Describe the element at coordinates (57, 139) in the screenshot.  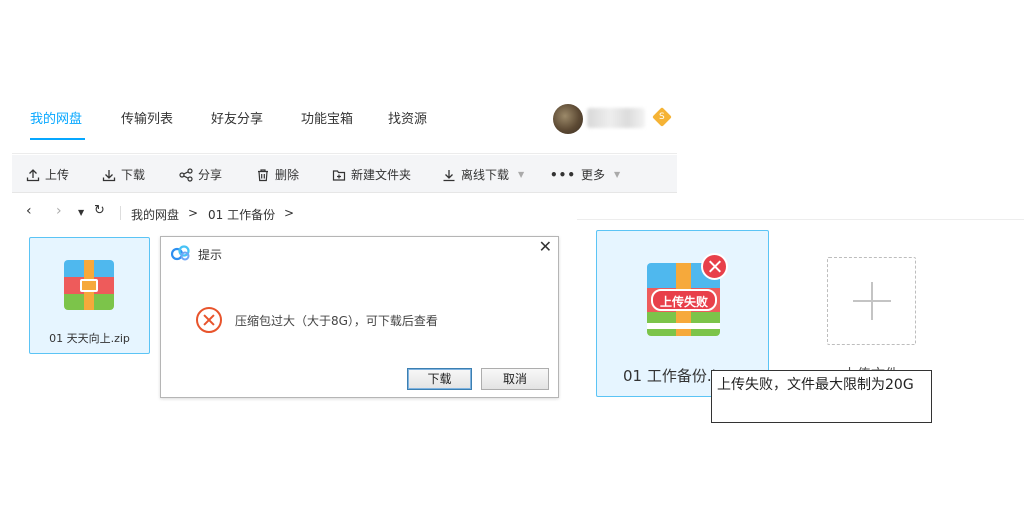
I see `active-tab-indicator` at that location.